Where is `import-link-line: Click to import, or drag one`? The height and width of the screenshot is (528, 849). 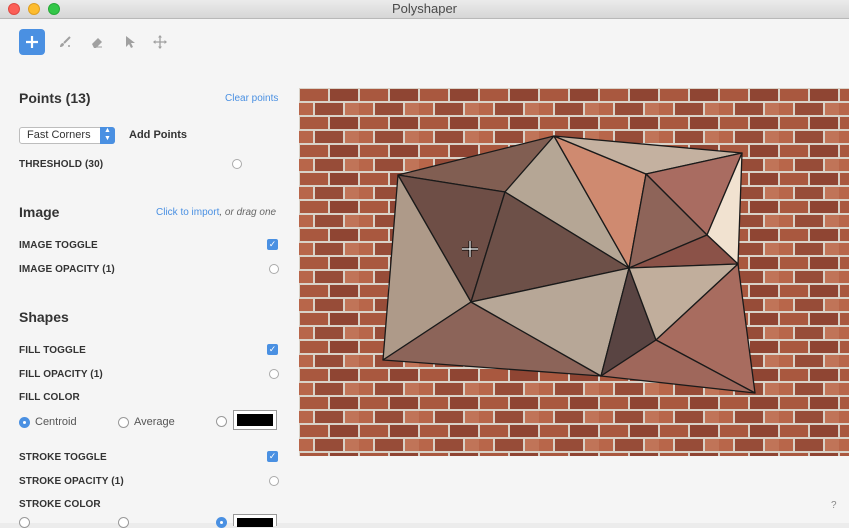 import-link-line: Click to import, or drag one is located at coordinates (216, 212).